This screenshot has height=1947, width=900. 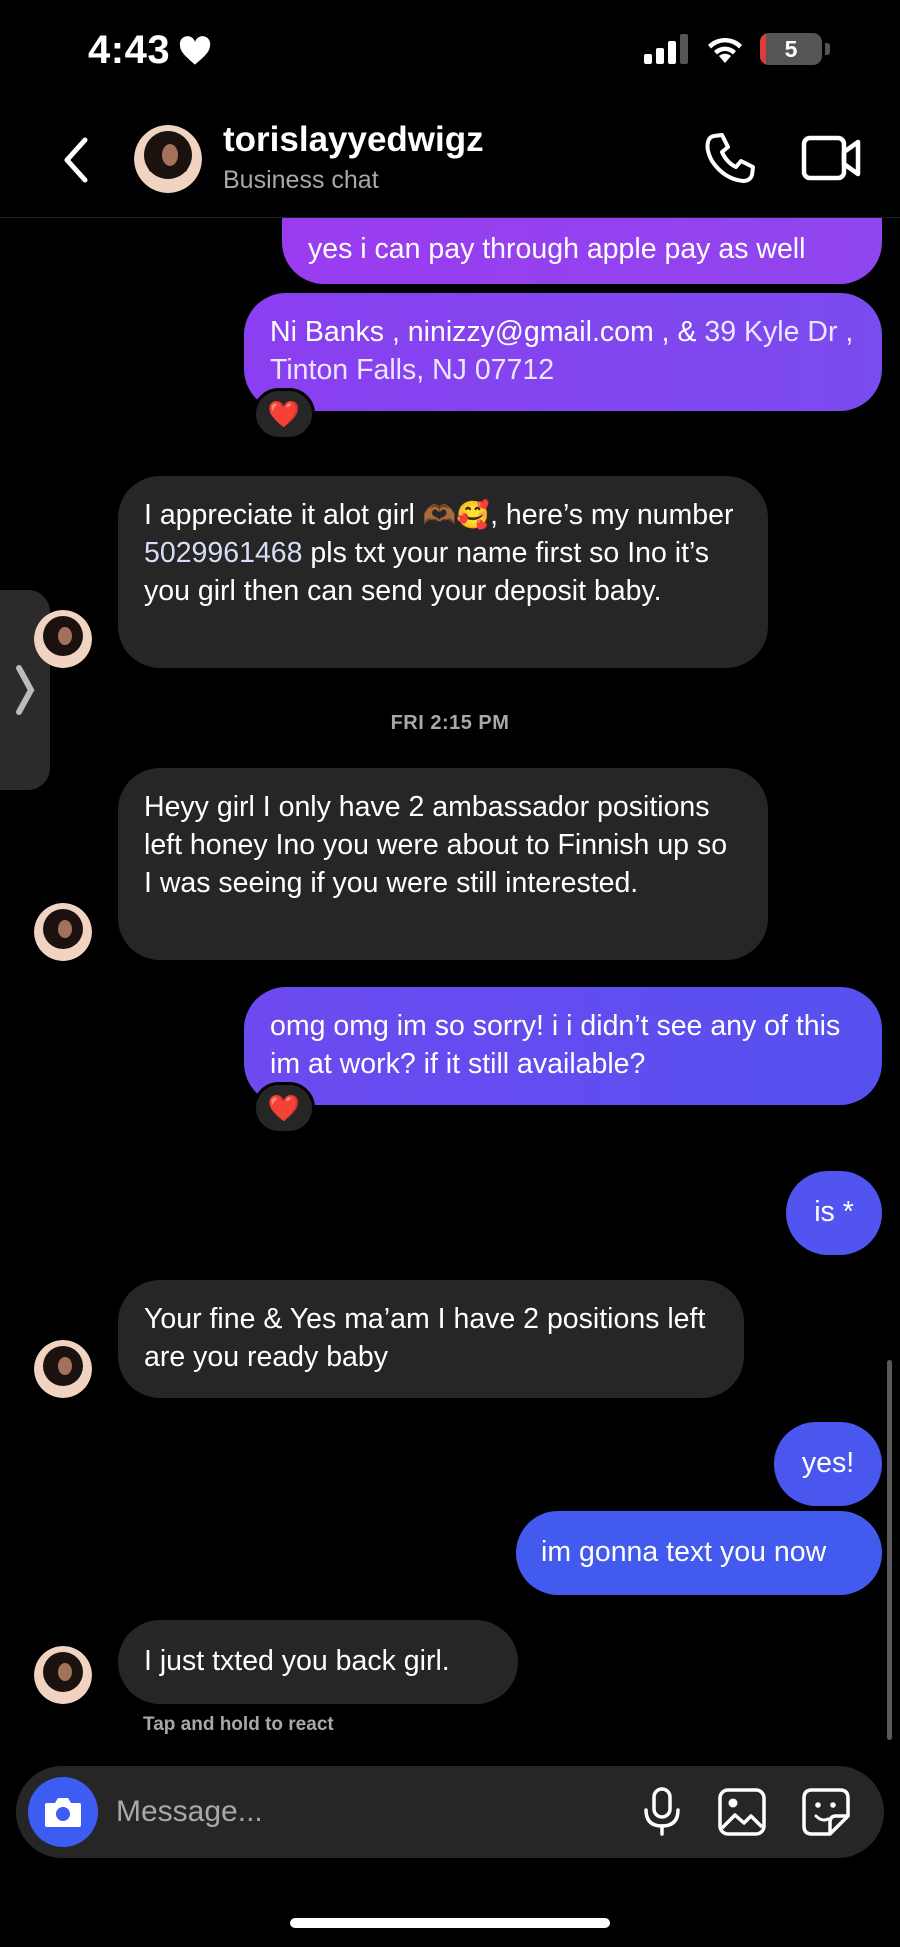 I want to click on message-text: , here’s my number, so click(x=612, y=515).